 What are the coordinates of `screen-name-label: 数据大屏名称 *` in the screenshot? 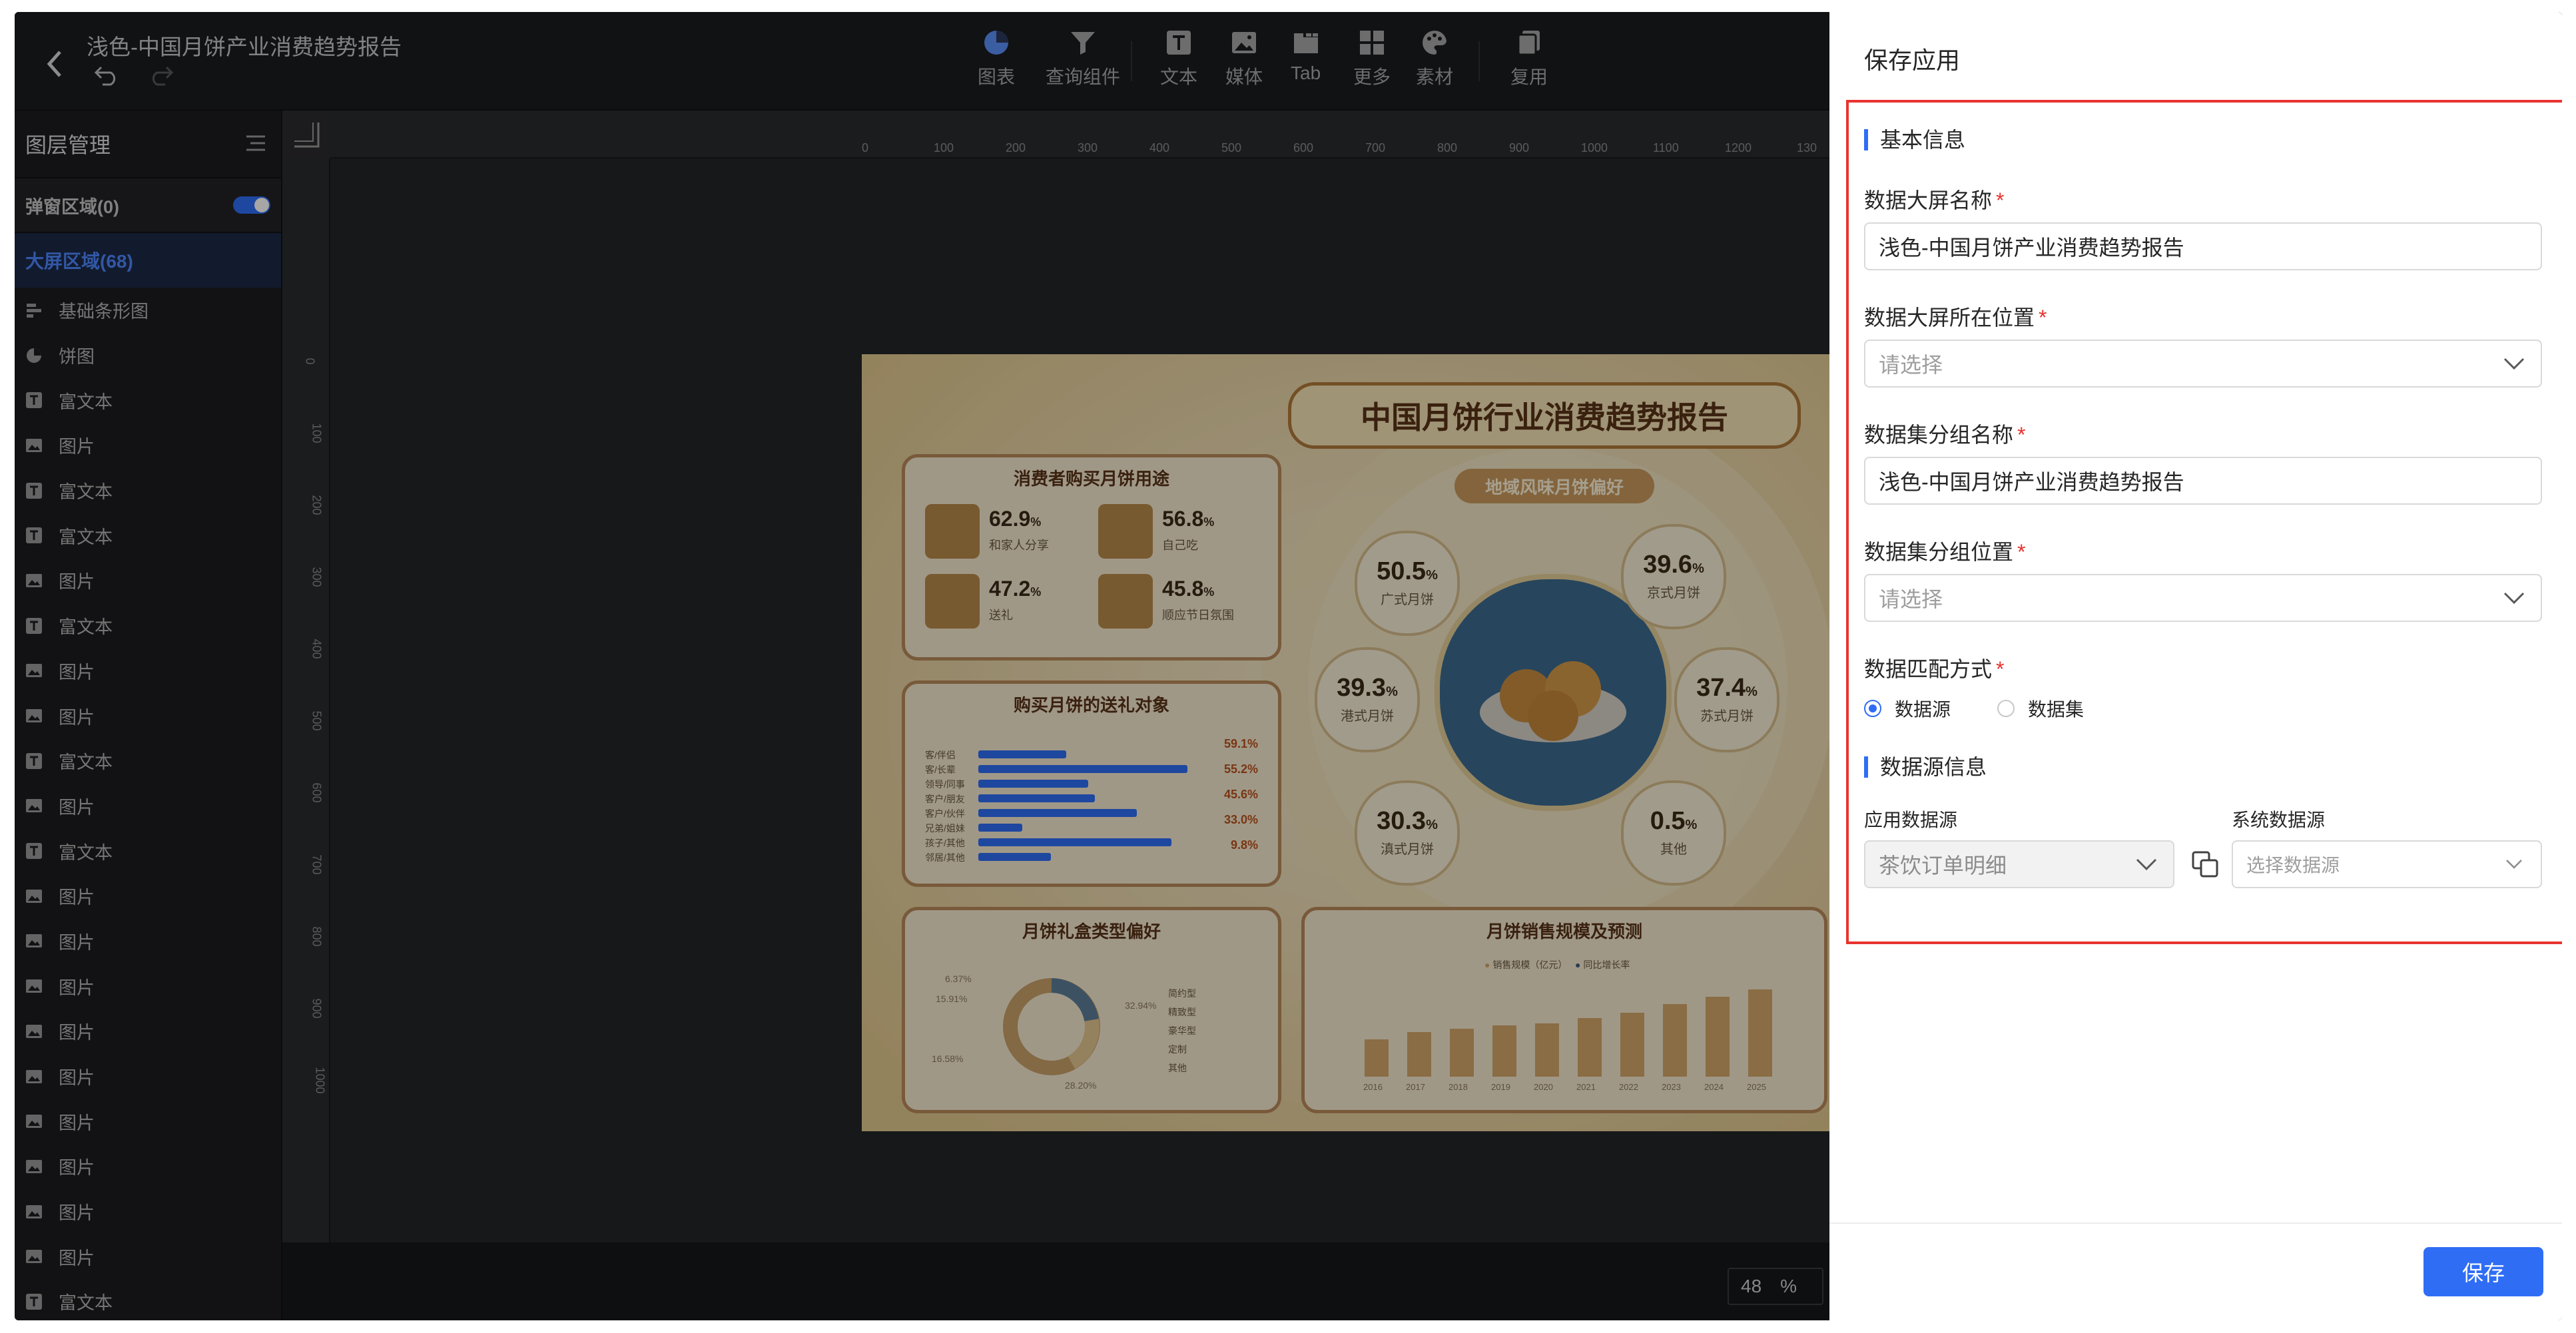 It's located at (1934, 200).